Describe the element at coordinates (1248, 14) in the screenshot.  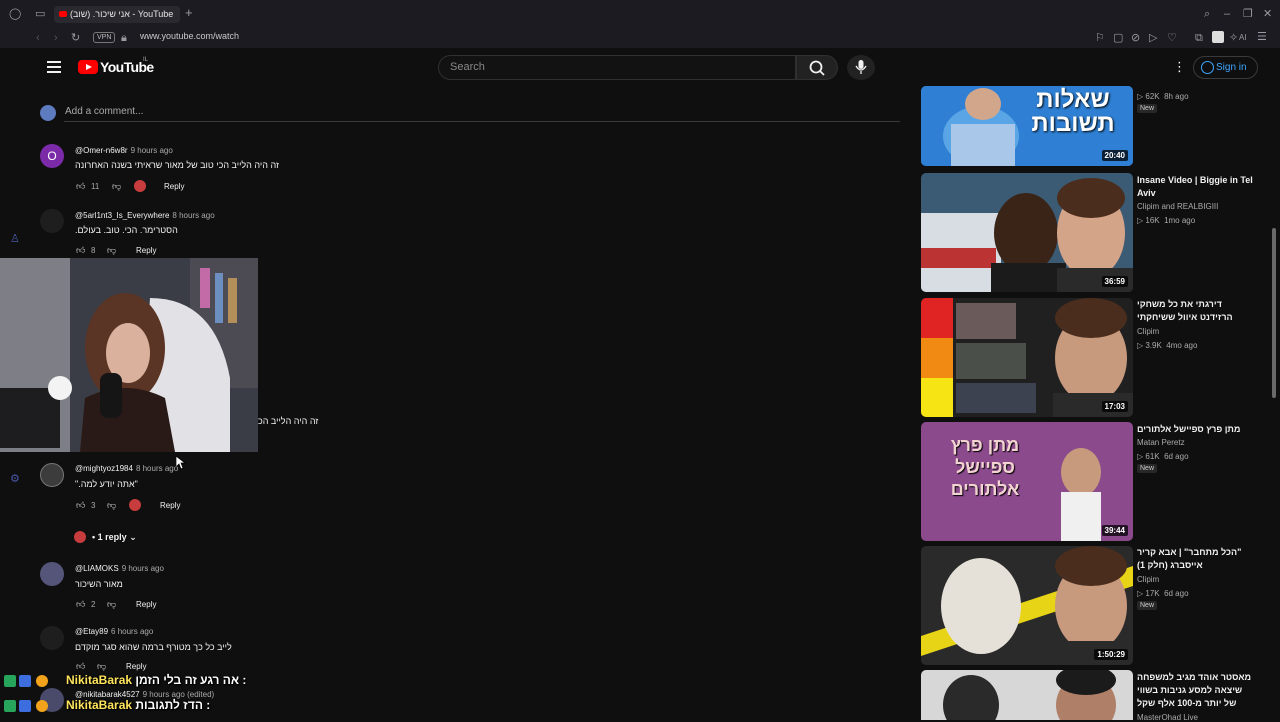
I see `maximize-icon: ❐` at that location.